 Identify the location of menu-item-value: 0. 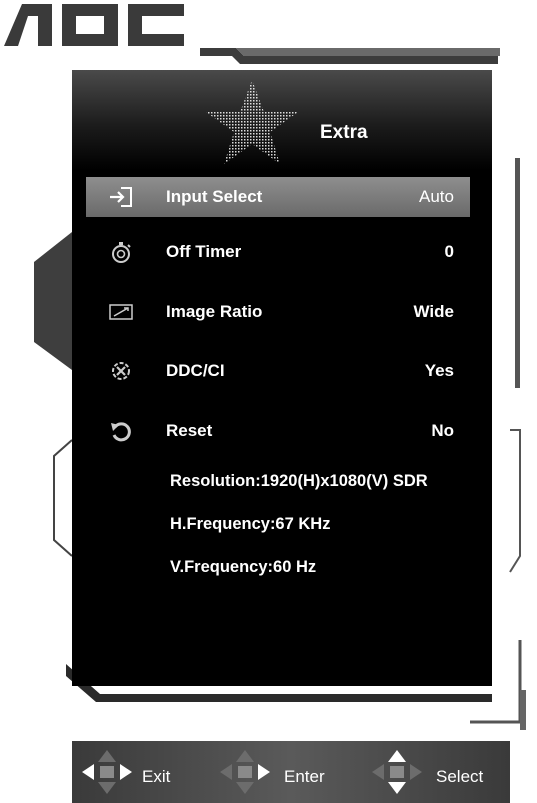
(449, 251).